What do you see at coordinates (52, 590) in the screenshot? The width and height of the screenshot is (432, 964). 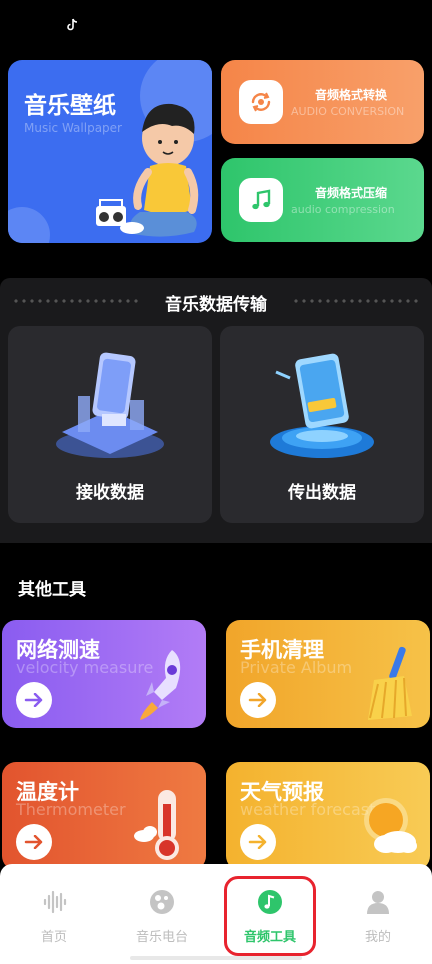 I see `other-tools-title: 其他工具` at bounding box center [52, 590].